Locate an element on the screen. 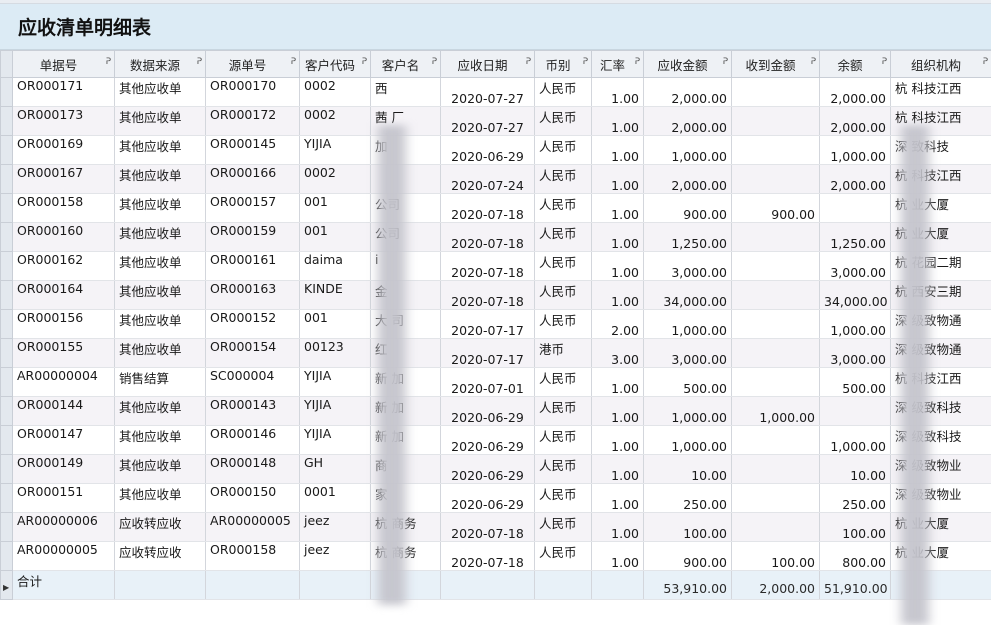  table-cell: OR000146 is located at coordinates (253, 440).